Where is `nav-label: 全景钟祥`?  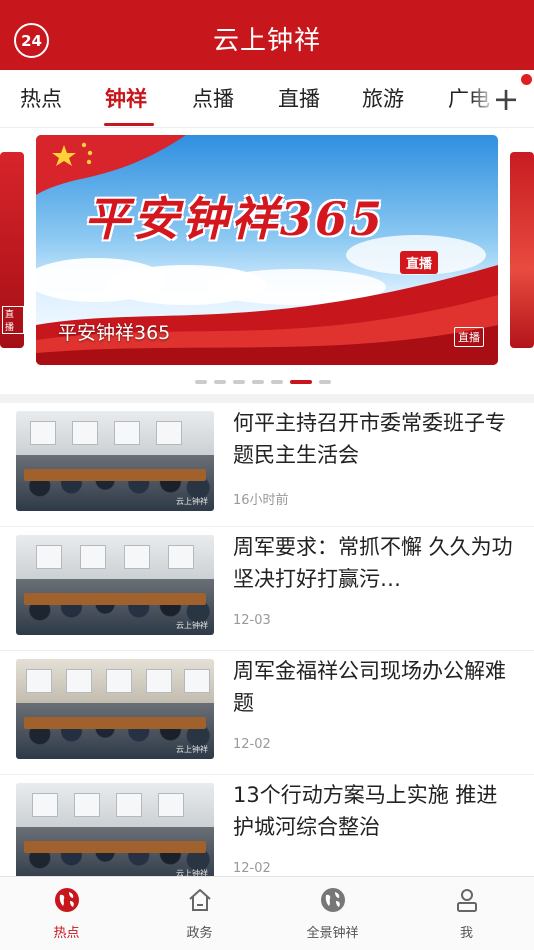 nav-label: 全景钟祥 is located at coordinates (332, 933).